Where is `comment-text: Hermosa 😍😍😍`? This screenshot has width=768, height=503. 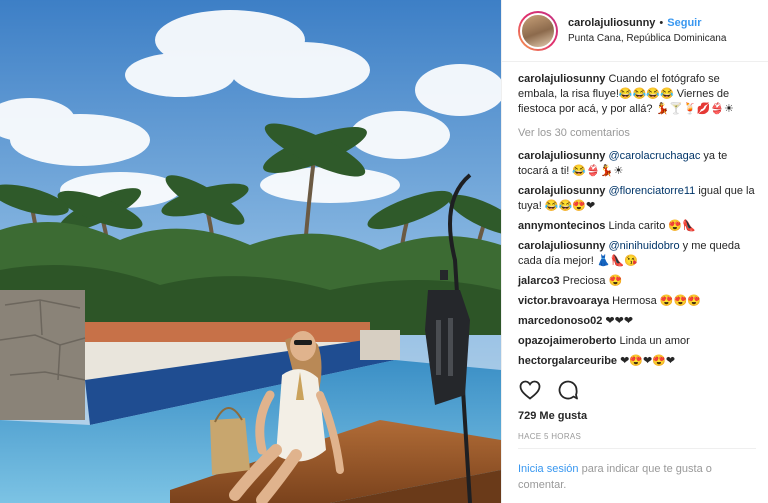
comment-text: Hermosa 😍😍😍 is located at coordinates (655, 301).